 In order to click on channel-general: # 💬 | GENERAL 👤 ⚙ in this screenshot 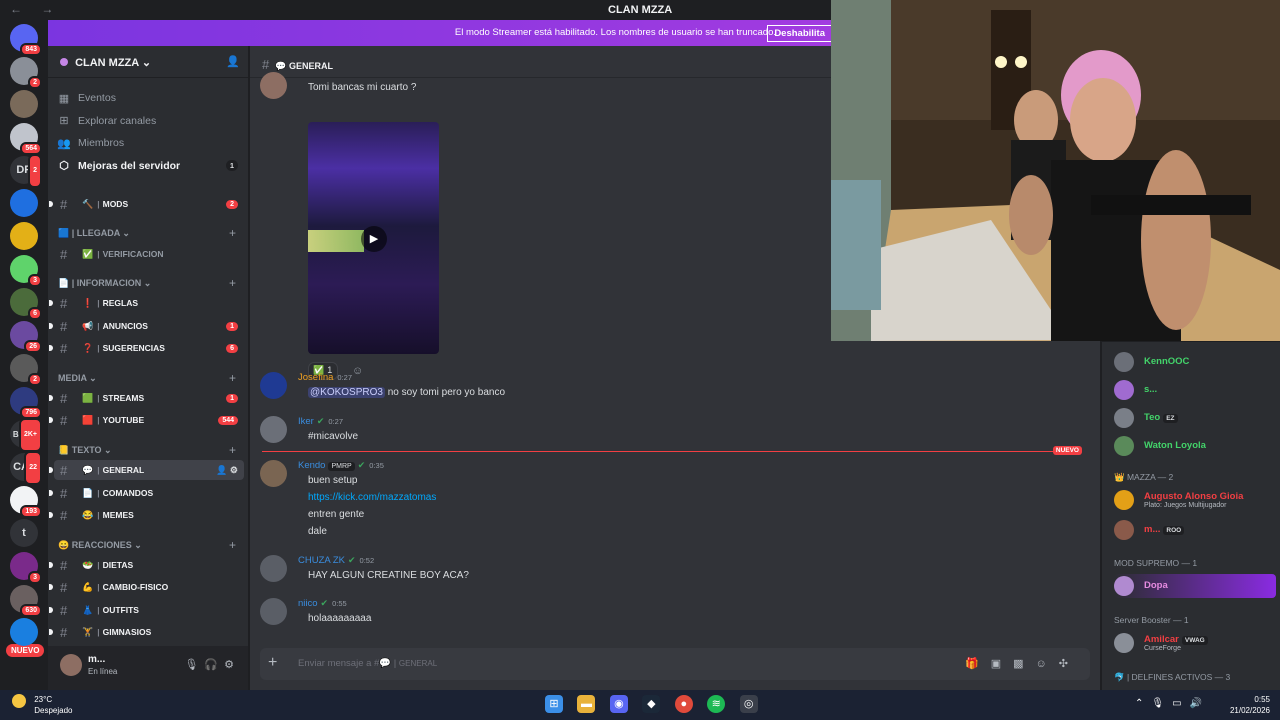, I will do `click(146, 470)`.